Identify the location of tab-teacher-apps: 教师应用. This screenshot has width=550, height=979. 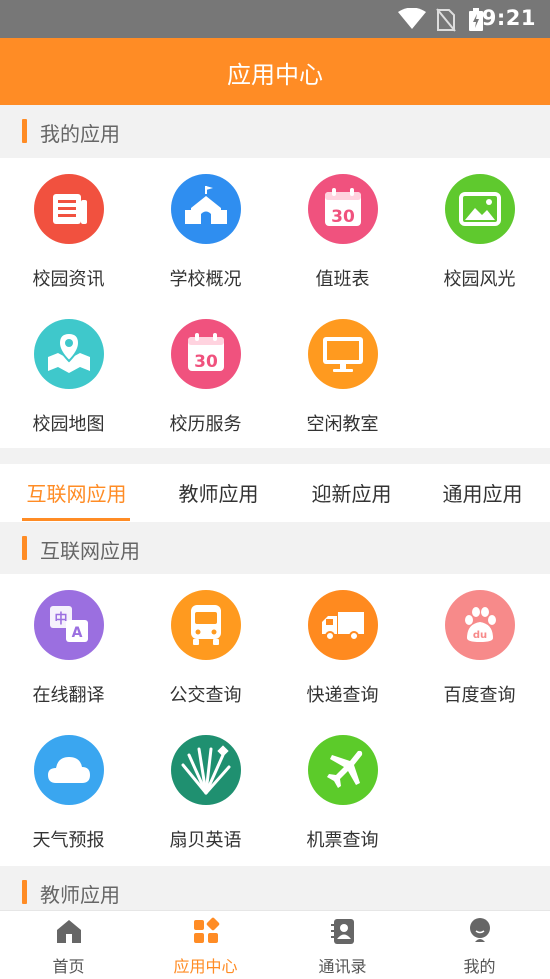
(218, 492).